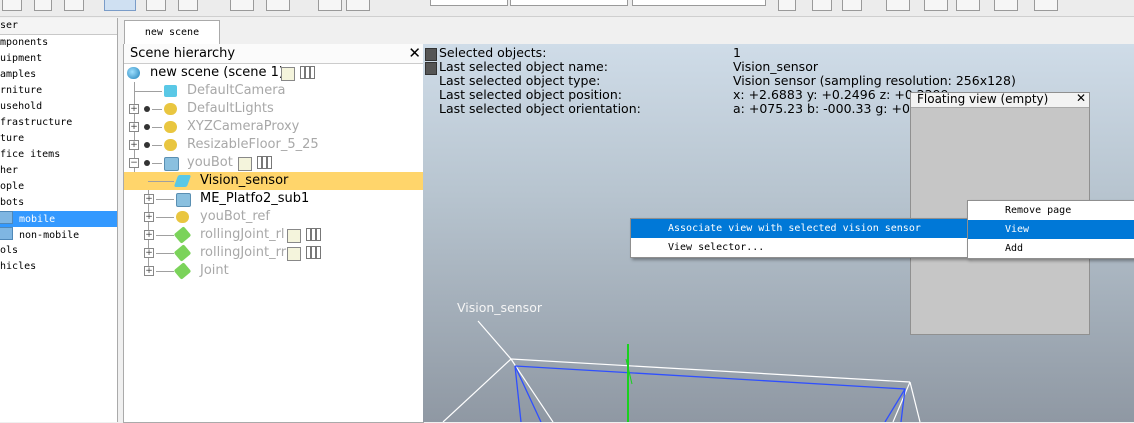 The image size is (1134, 423). What do you see at coordinates (273, 127) in the screenshot?
I see `hierarchy-item: + XYZCameraProxy` at bounding box center [273, 127].